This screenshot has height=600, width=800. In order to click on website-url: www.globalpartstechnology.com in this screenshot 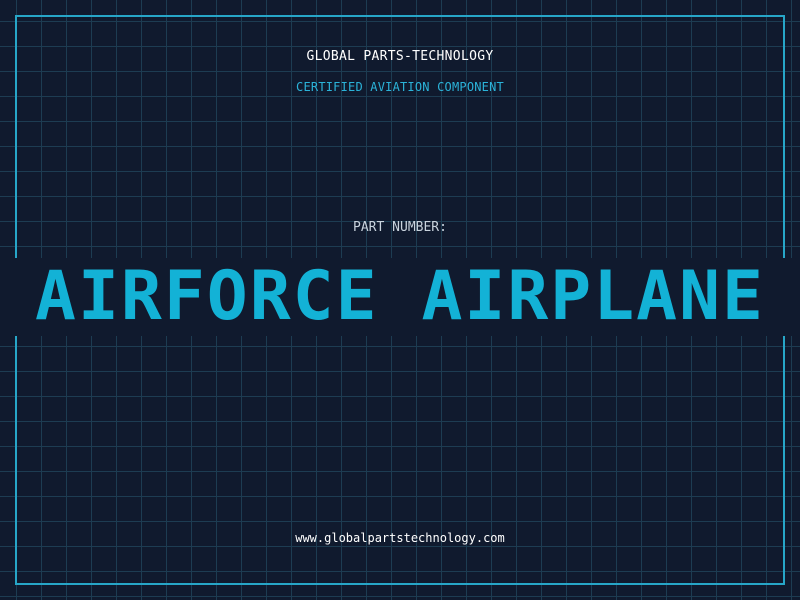, I will do `click(400, 538)`.